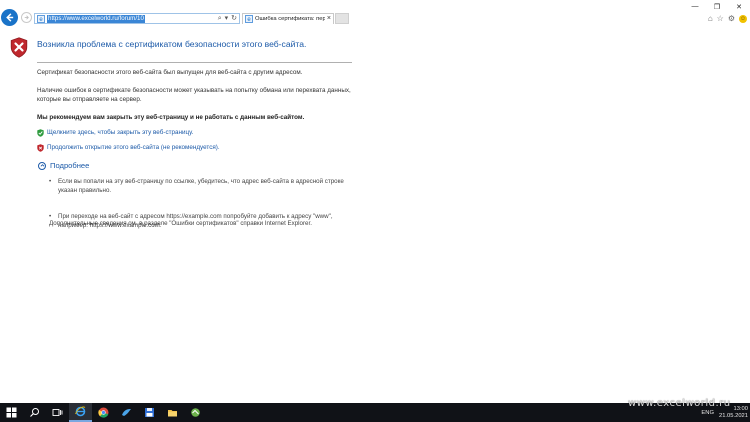  I want to click on more-info-label: Подробнее, so click(70, 165).